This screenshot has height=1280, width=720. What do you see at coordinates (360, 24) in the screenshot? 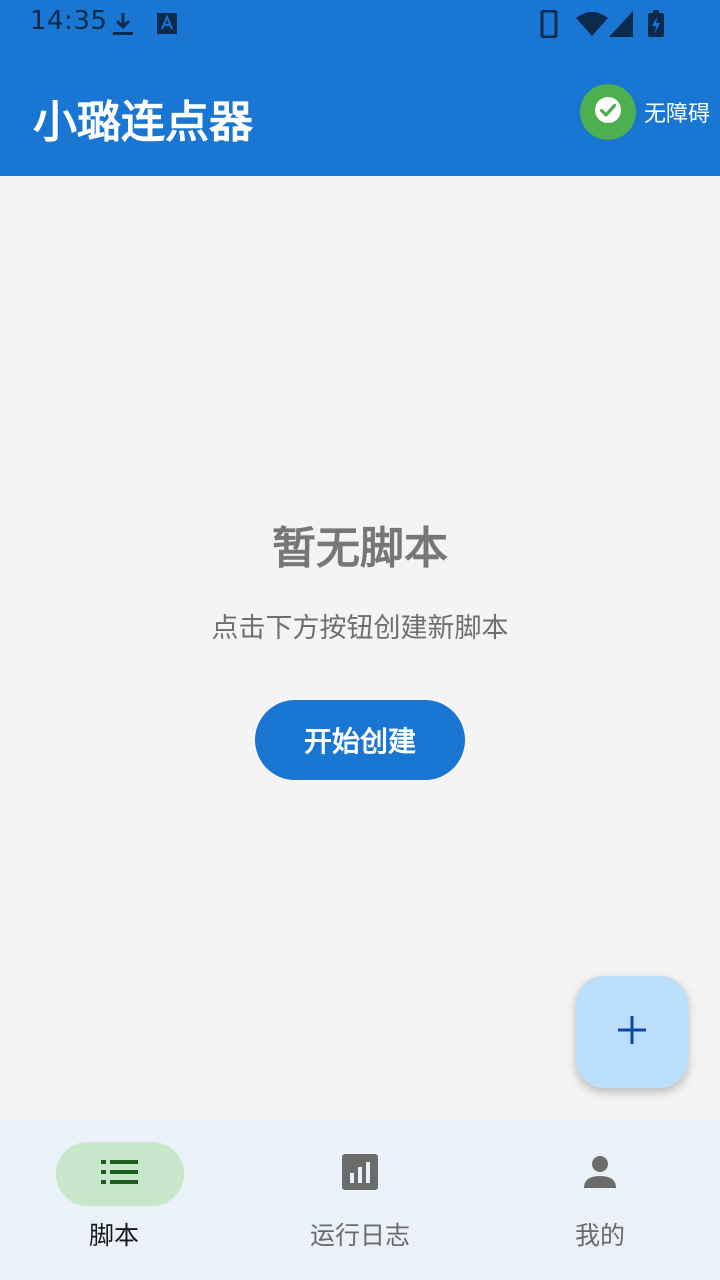
I see `status-bar: 14:35` at bounding box center [360, 24].